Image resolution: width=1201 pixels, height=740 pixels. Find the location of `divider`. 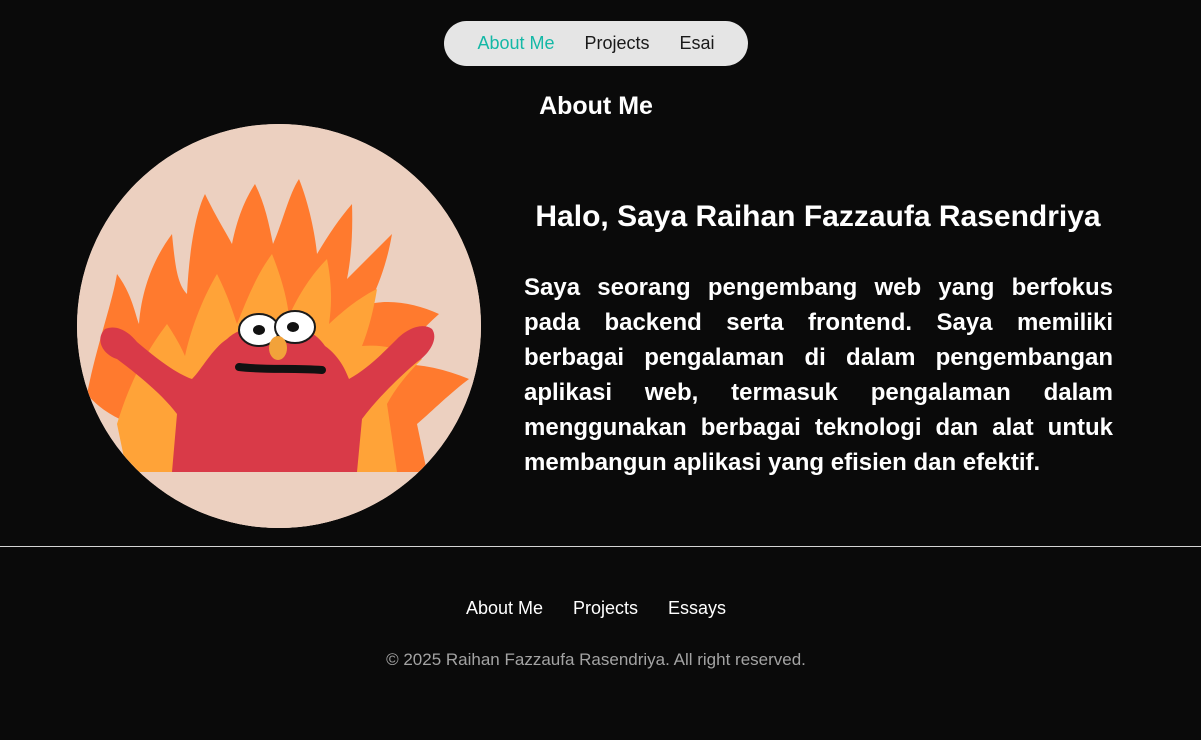

divider is located at coordinates (600, 546).